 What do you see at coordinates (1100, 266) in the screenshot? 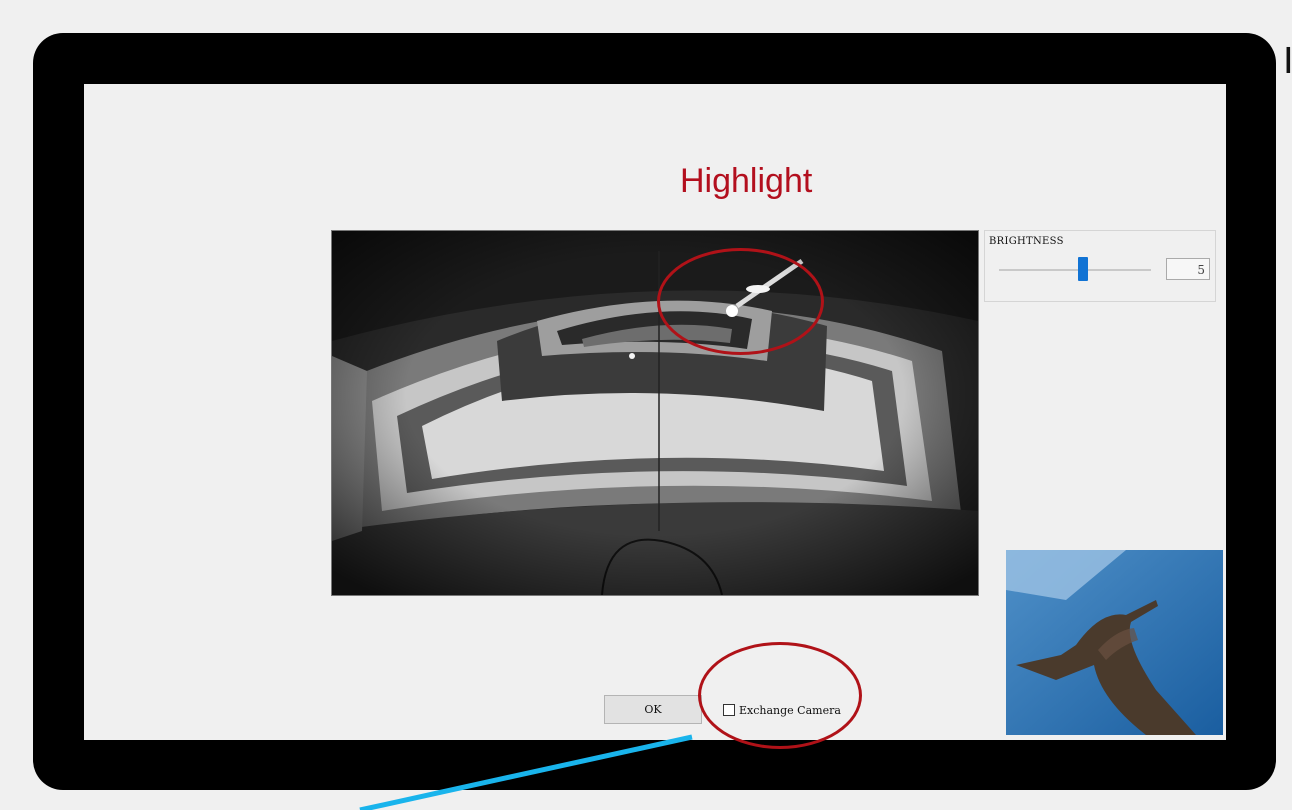
I see `brightness-panel: BRIGHTNESS 5` at bounding box center [1100, 266].